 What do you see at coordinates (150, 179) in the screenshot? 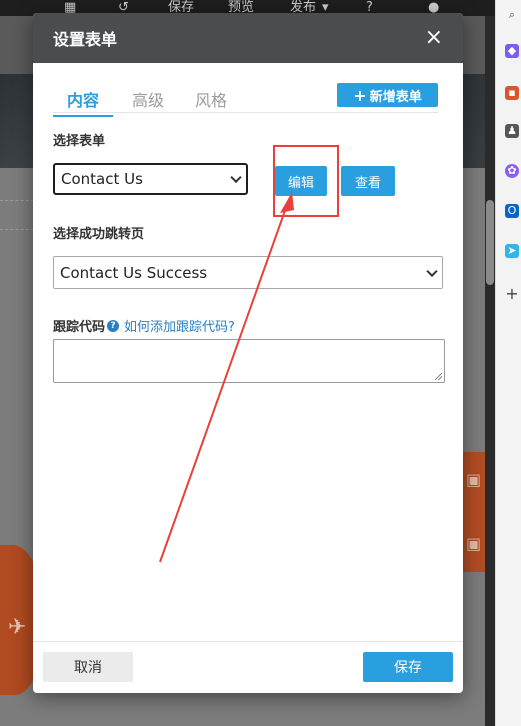
I see `form-select: Contact Us` at bounding box center [150, 179].